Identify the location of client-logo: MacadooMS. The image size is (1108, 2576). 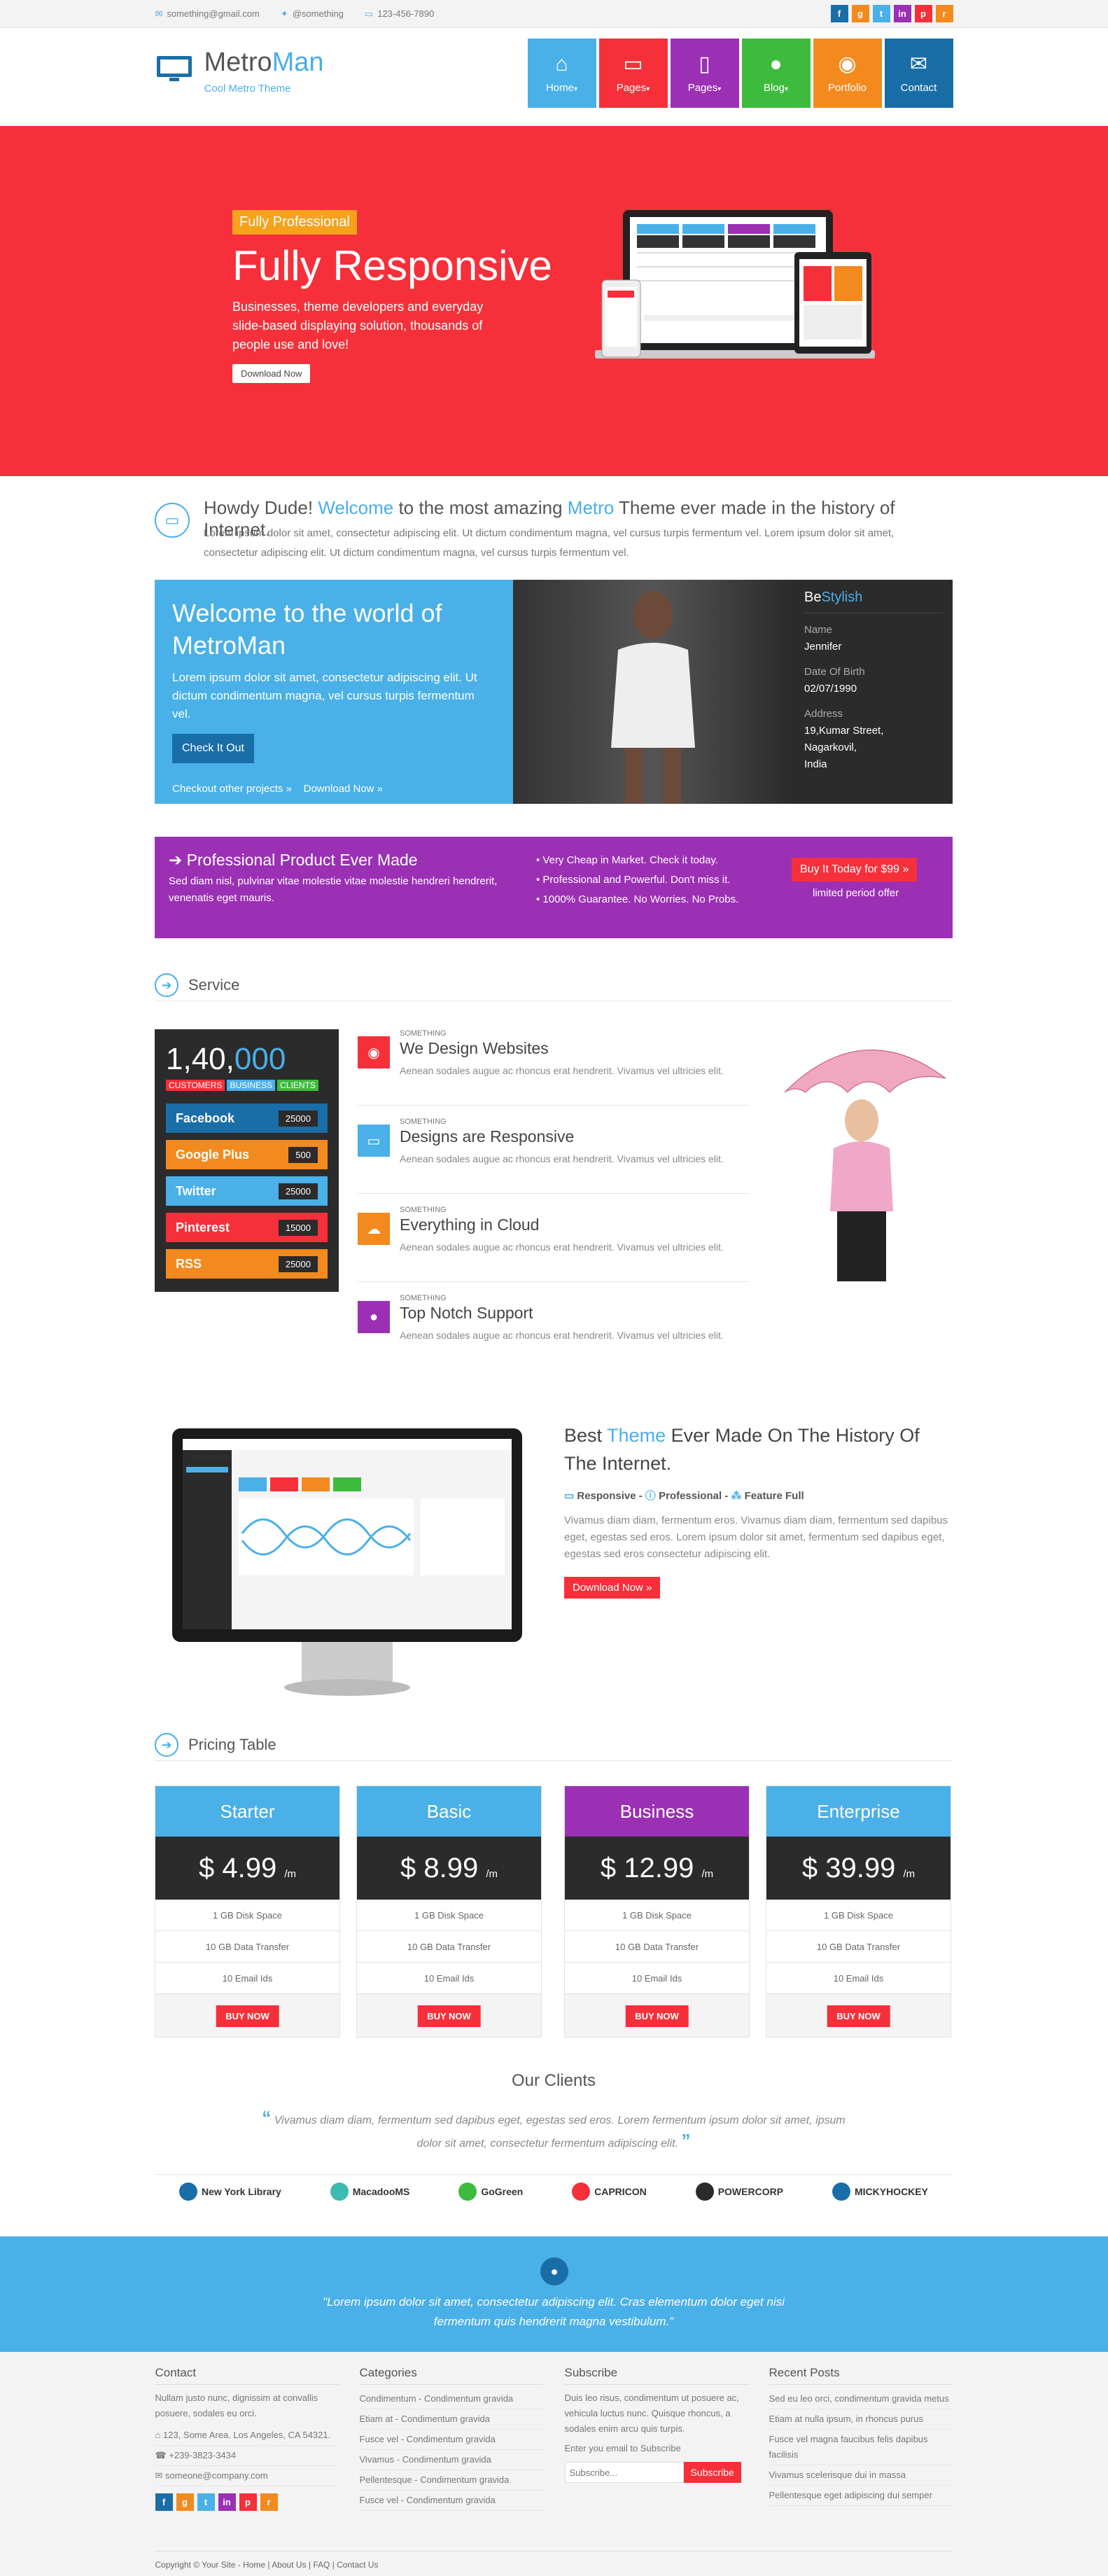
(370, 2191).